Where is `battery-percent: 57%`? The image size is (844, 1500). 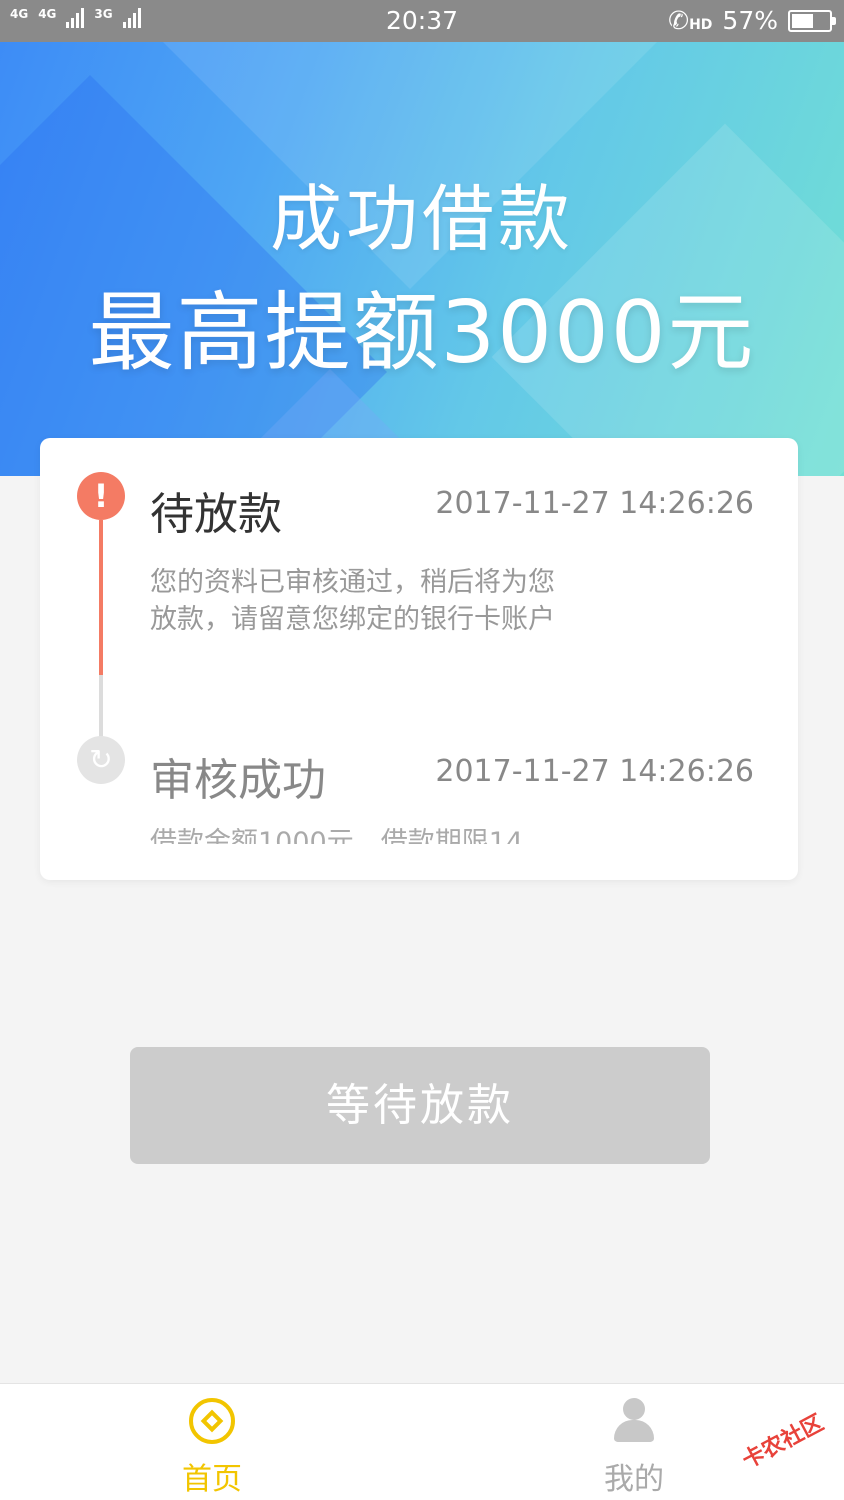
battery-percent: 57% is located at coordinates (750, 20).